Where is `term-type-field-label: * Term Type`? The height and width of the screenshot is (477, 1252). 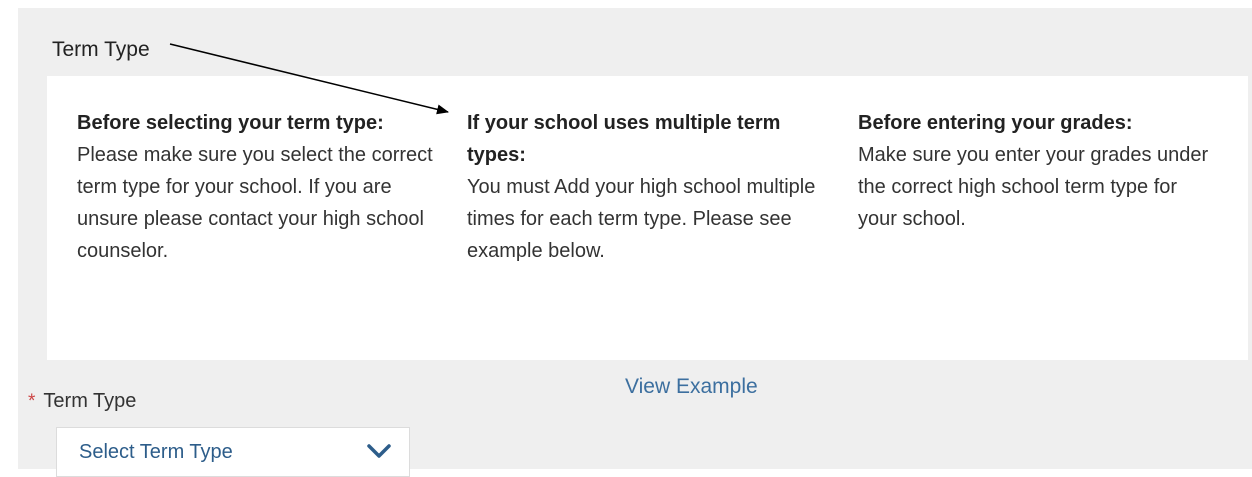
term-type-field-label: * Term Type is located at coordinates (82, 401).